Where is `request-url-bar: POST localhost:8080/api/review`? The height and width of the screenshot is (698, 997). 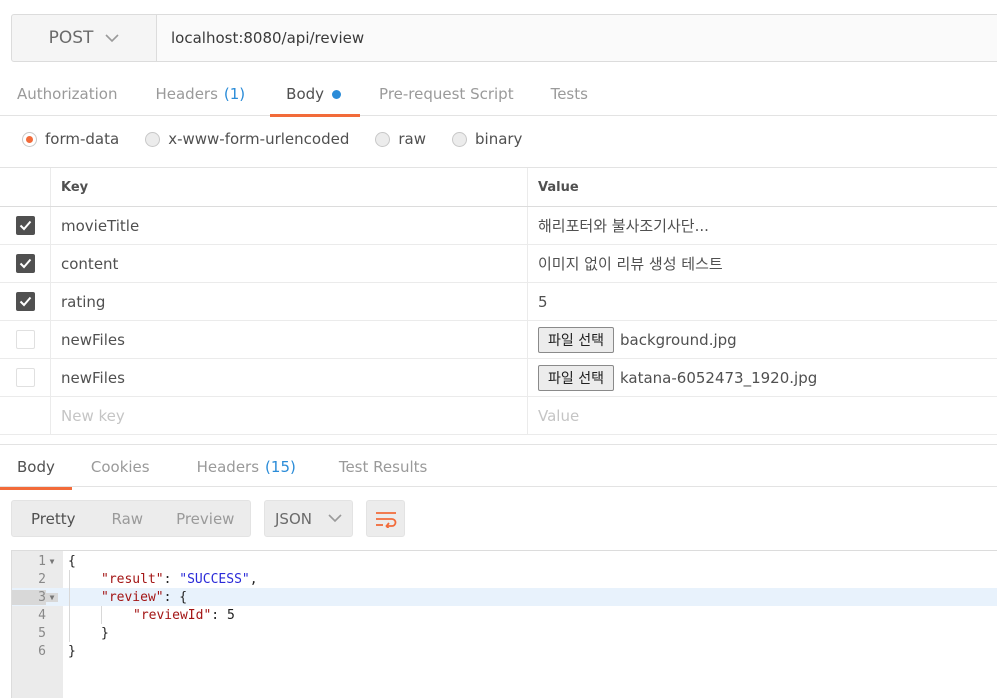 request-url-bar: POST localhost:8080/api/review is located at coordinates (504, 38).